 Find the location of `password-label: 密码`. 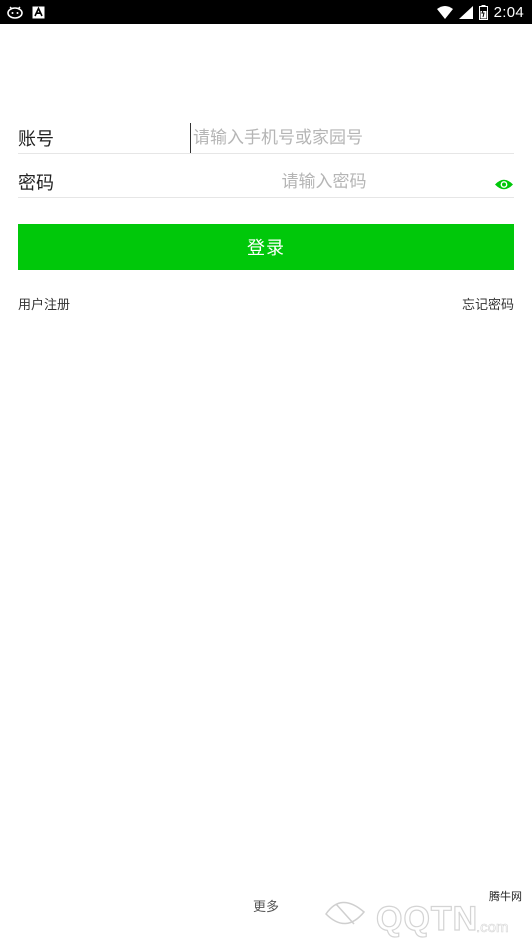

password-label: 密码 is located at coordinates (36, 183).